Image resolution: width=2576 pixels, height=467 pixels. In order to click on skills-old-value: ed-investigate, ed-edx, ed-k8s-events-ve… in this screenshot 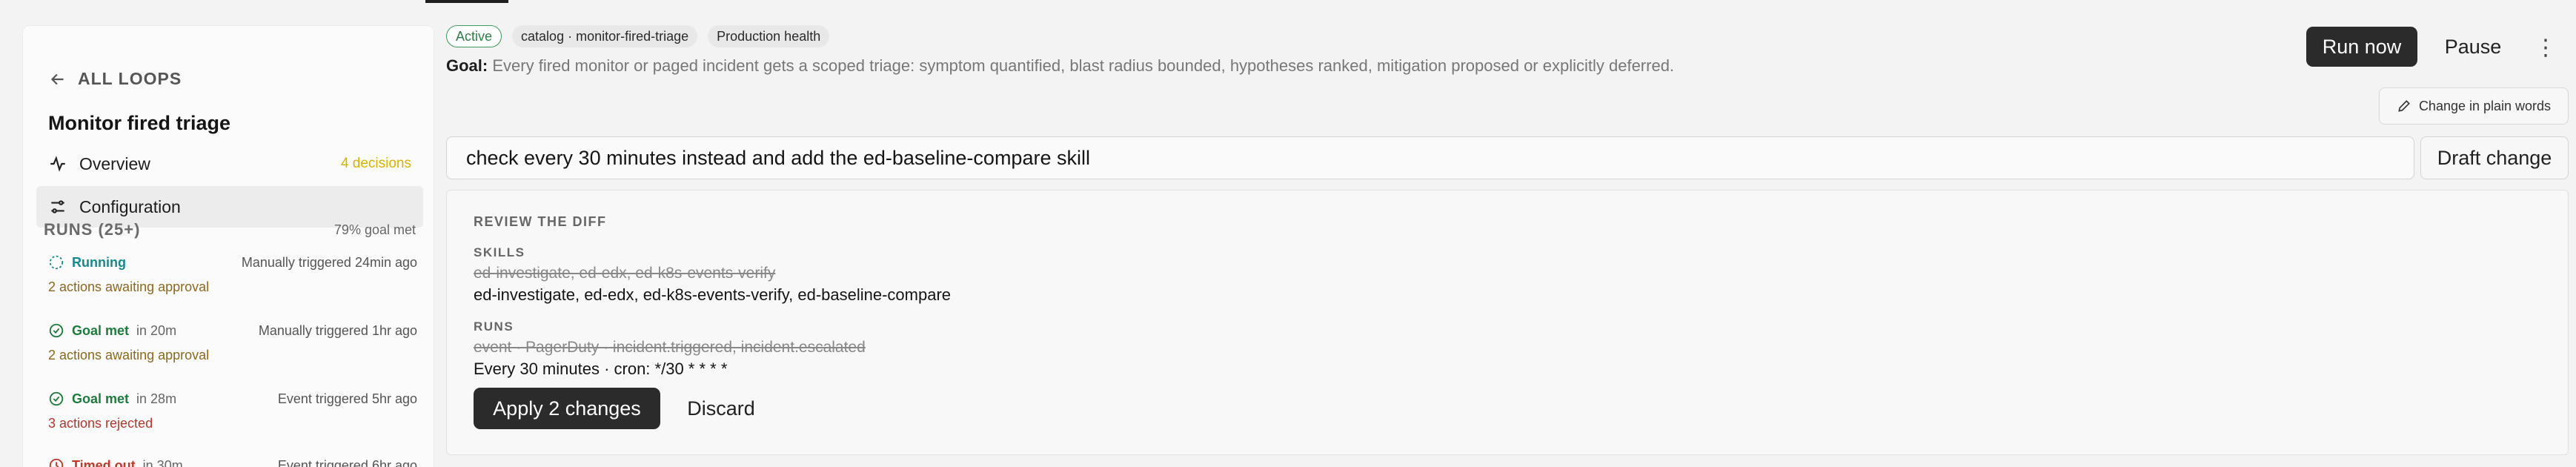, I will do `click(625, 273)`.